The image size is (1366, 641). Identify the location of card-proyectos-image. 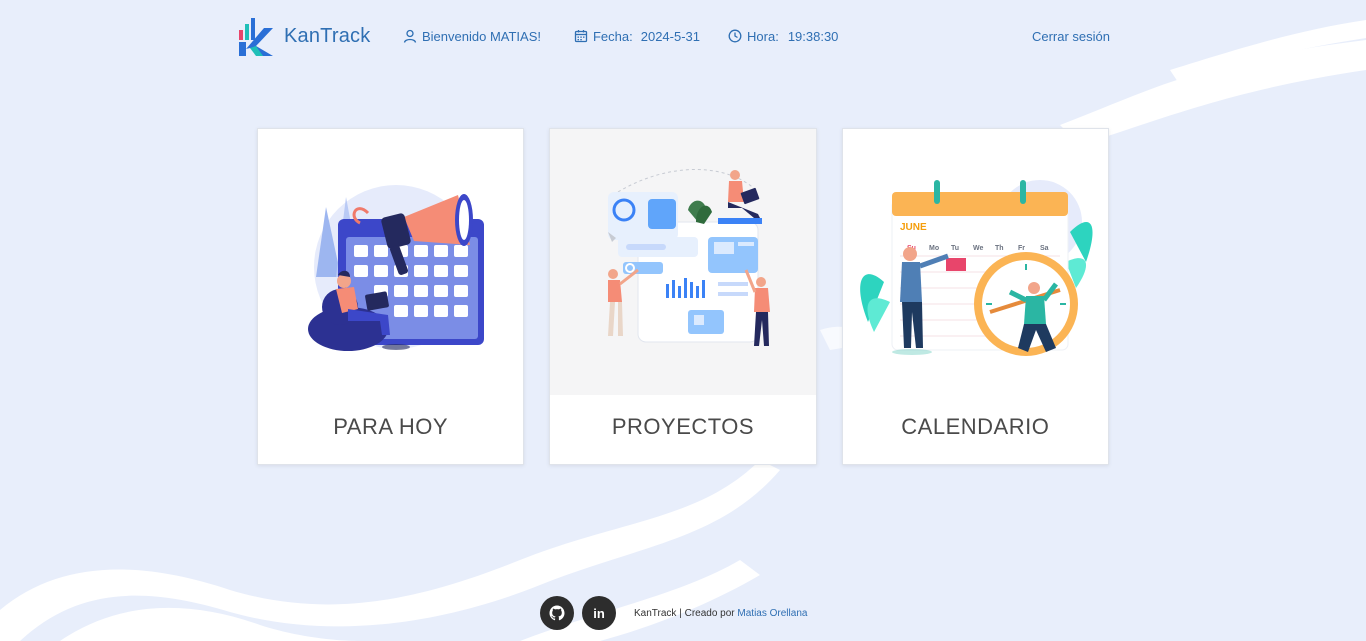
(683, 262).